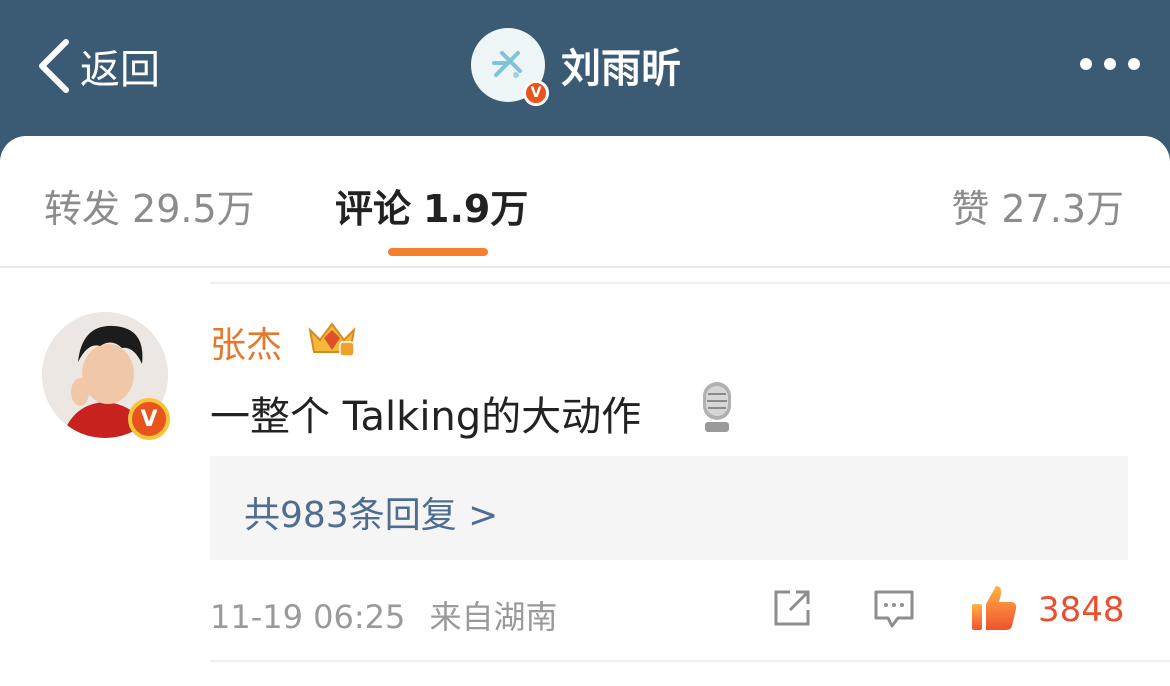 The image size is (1170, 686). Describe the element at coordinates (54, 66) in the screenshot. I see `chevron-left-icon` at that location.